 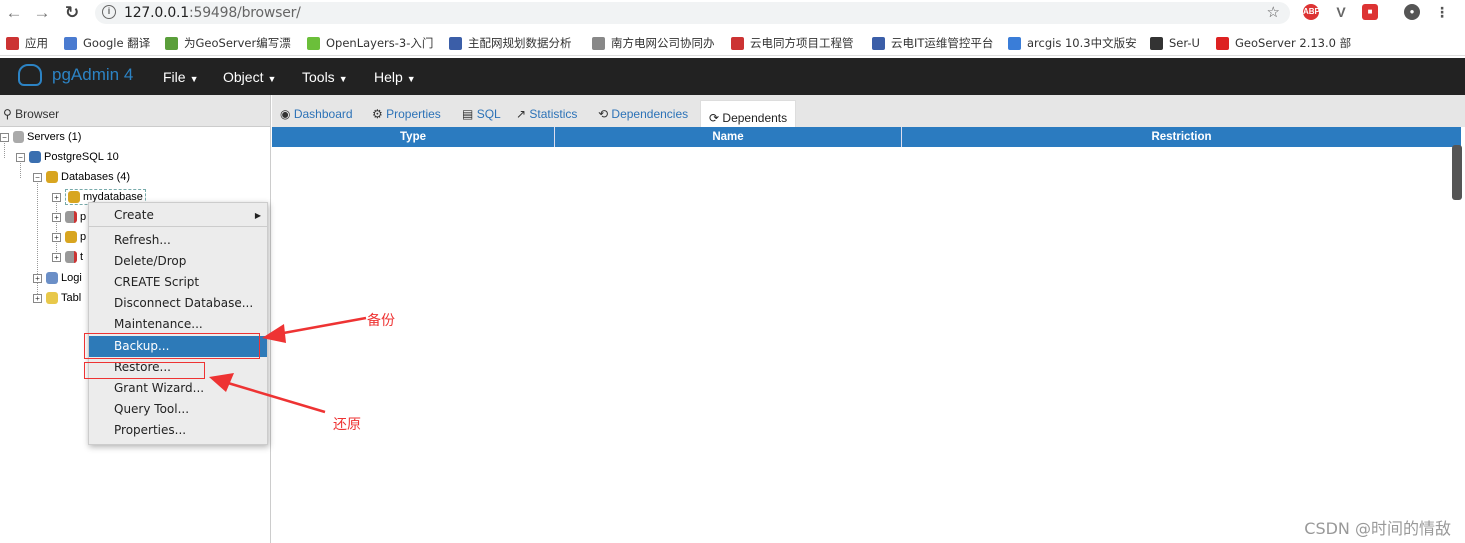 What do you see at coordinates (178, 282) in the screenshot?
I see `ctx-create-script: CREATE Script` at bounding box center [178, 282].